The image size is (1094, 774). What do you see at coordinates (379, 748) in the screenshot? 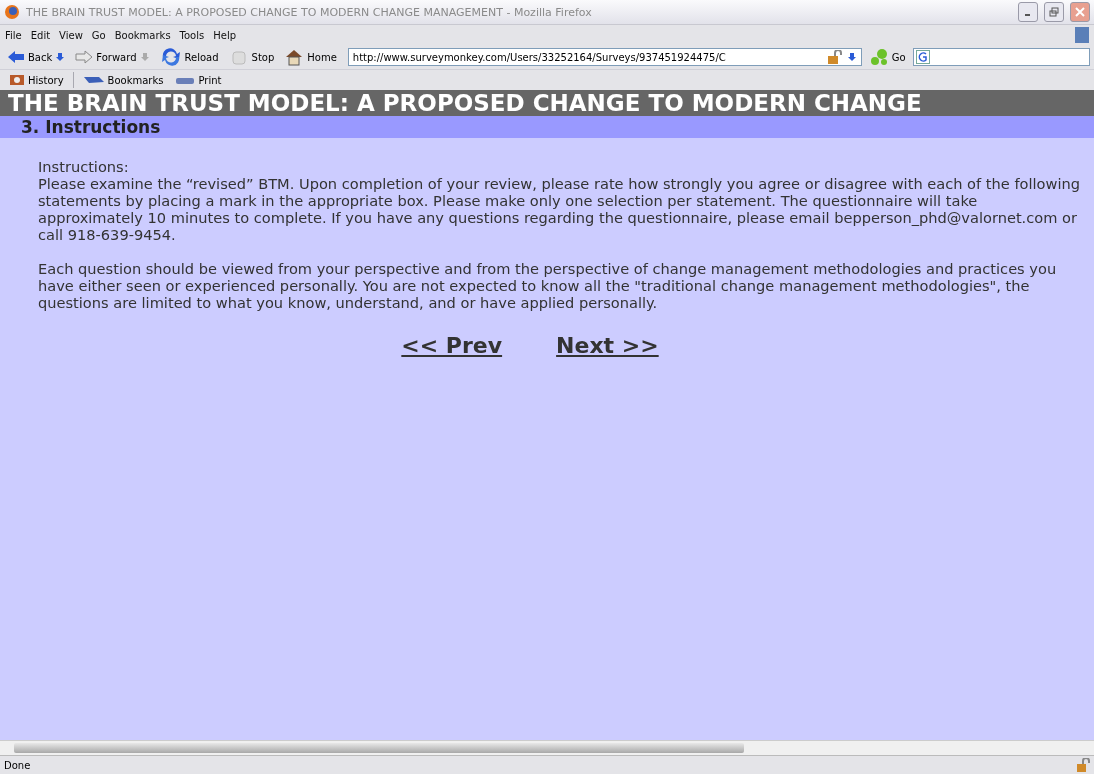
I see `scrollbar-thumb` at bounding box center [379, 748].